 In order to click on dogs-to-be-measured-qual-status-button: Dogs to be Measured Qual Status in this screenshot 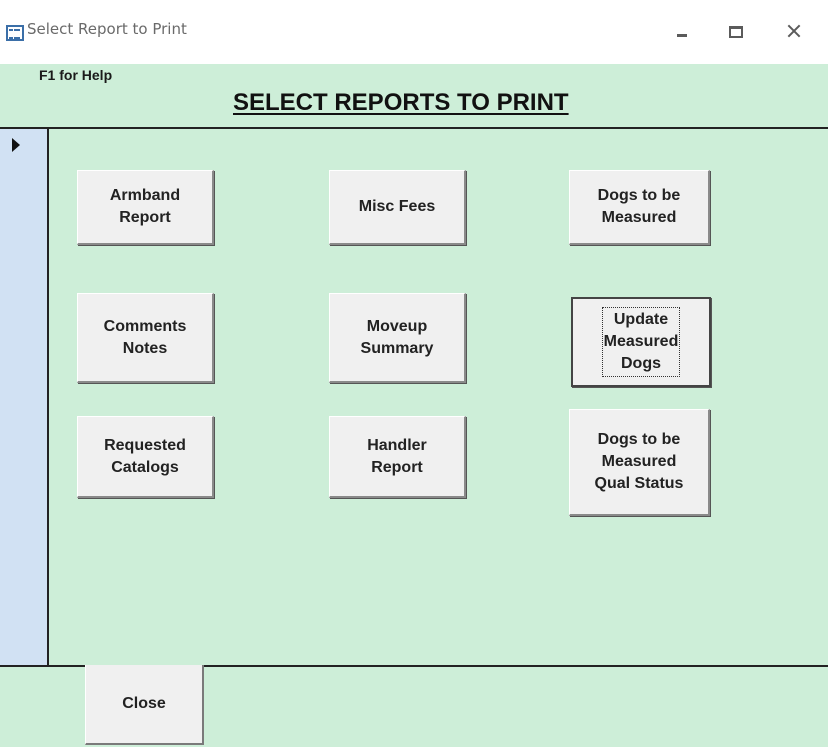, I will do `click(639, 462)`.